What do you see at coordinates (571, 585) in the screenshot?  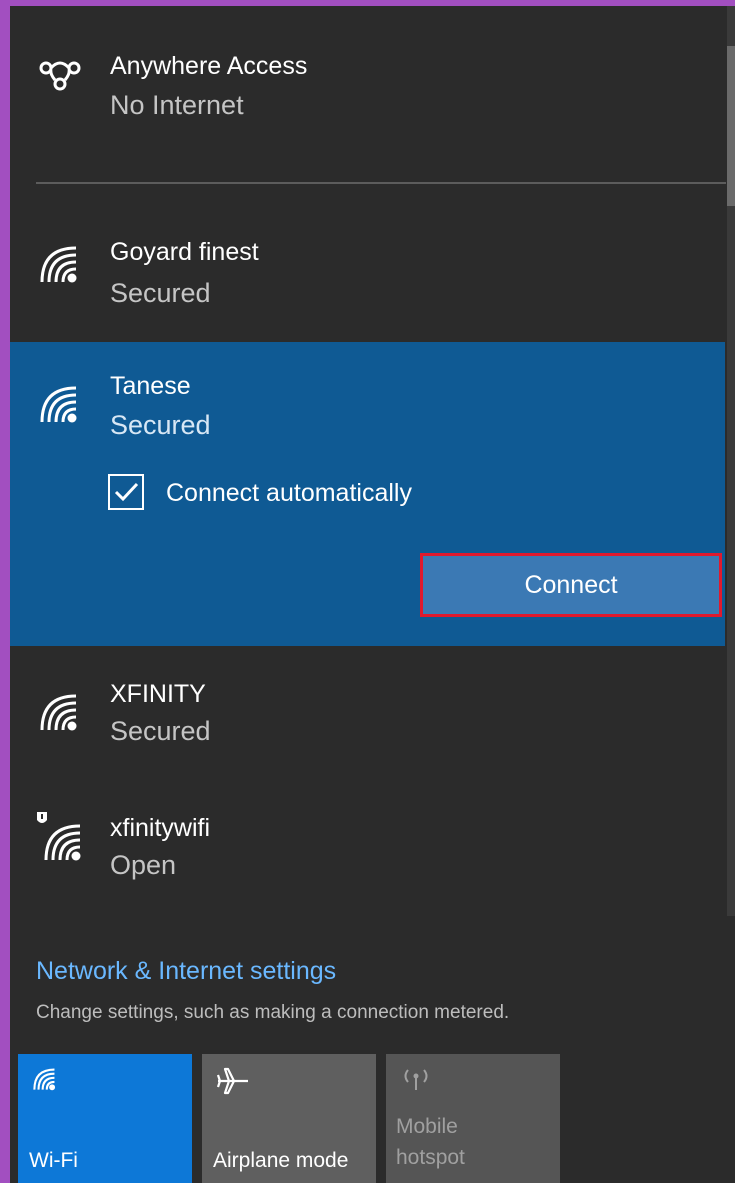 I see `connect-button: Connect` at bounding box center [571, 585].